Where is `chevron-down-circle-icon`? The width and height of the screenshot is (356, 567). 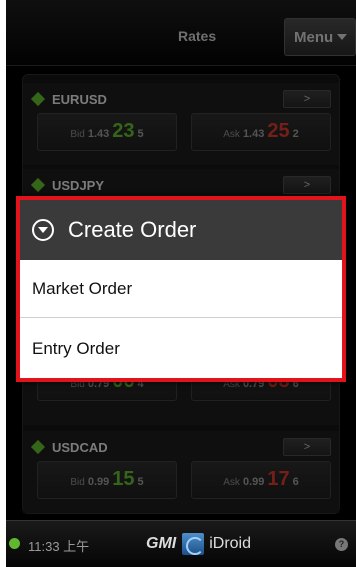
chevron-down-circle-icon is located at coordinates (43, 230).